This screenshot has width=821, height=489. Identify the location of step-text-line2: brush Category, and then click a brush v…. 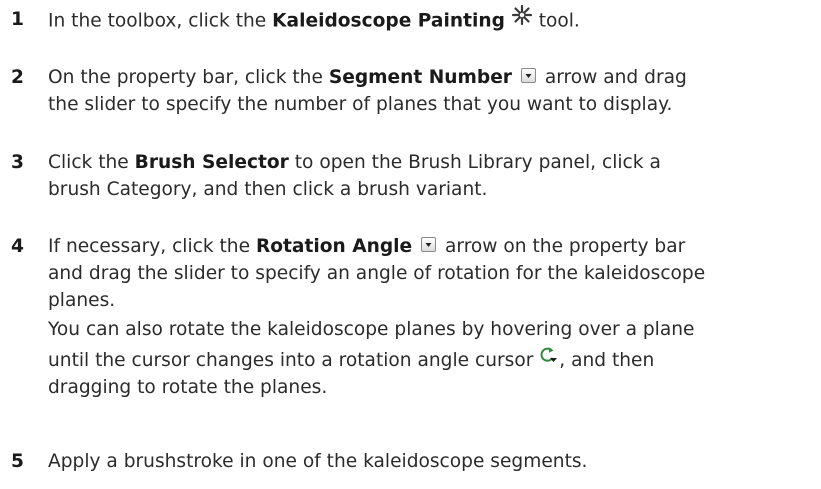
(268, 189).